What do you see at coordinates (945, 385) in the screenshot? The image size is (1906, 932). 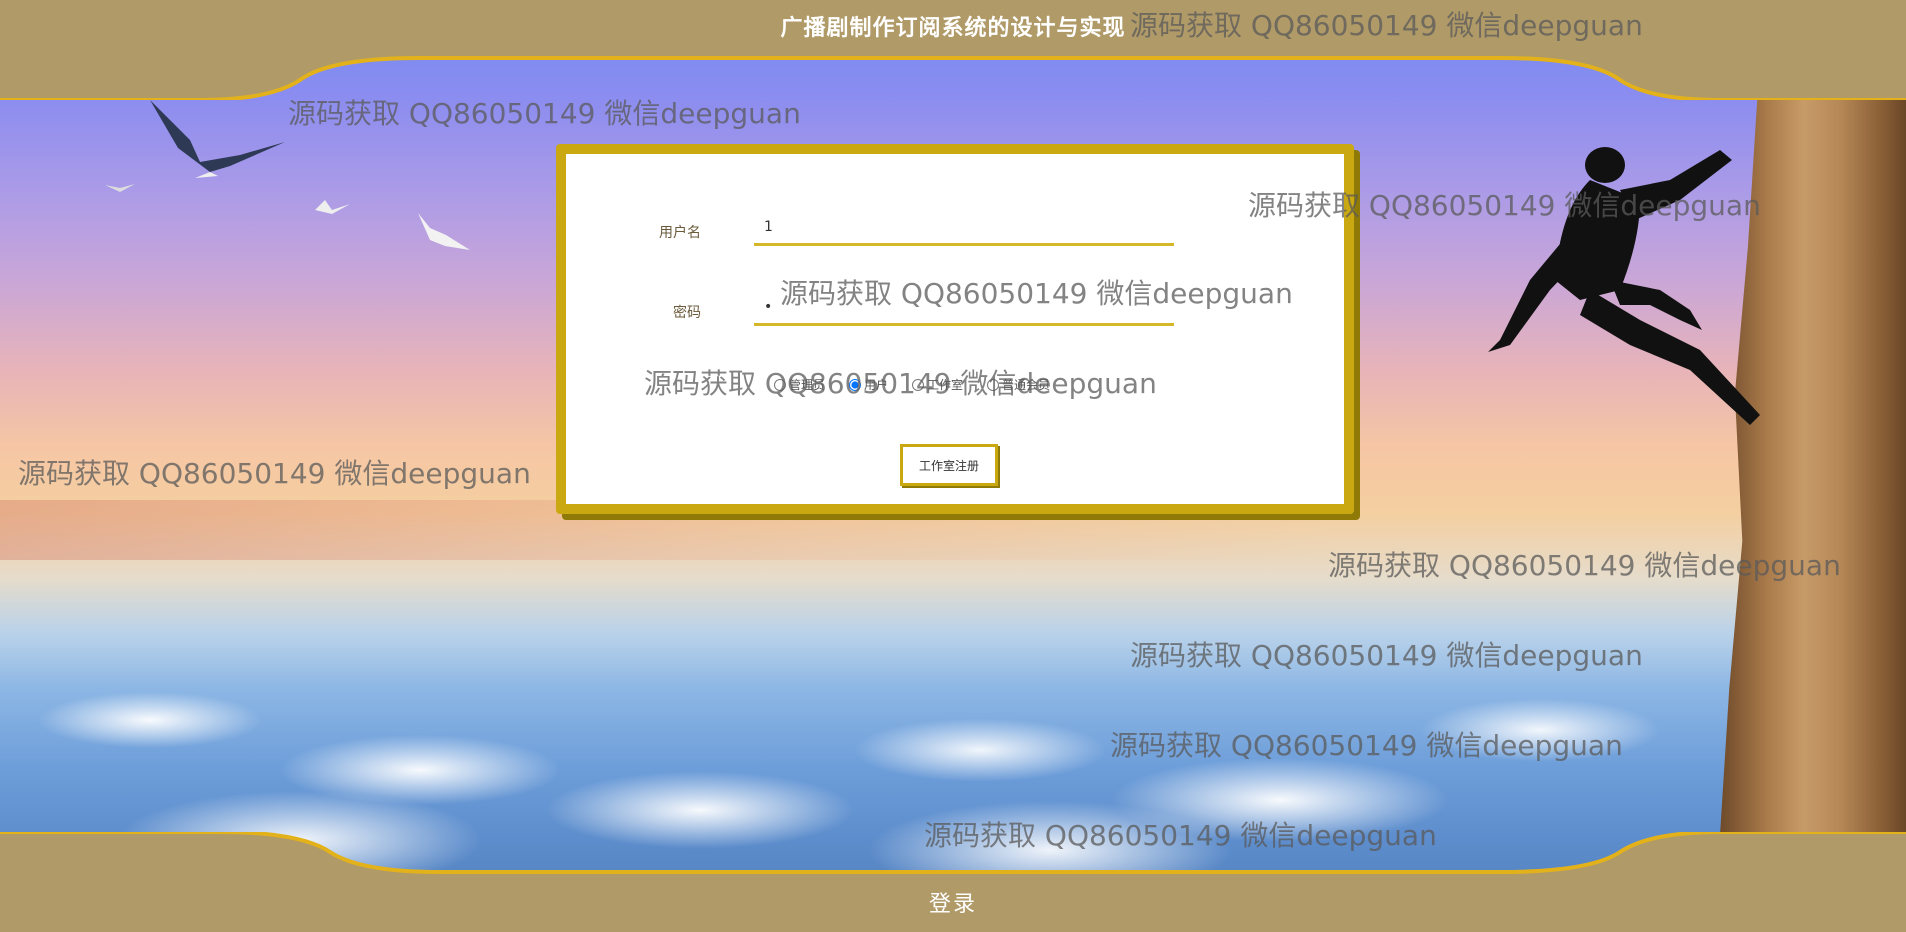 I see `role-label-studio: 工作室` at bounding box center [945, 385].